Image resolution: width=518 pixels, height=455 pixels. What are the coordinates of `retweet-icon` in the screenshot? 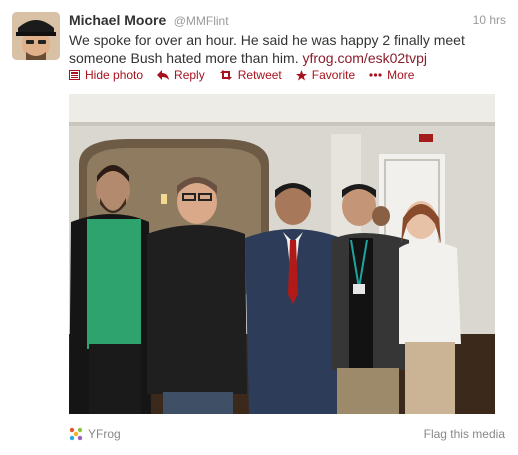 It's located at (225, 75).